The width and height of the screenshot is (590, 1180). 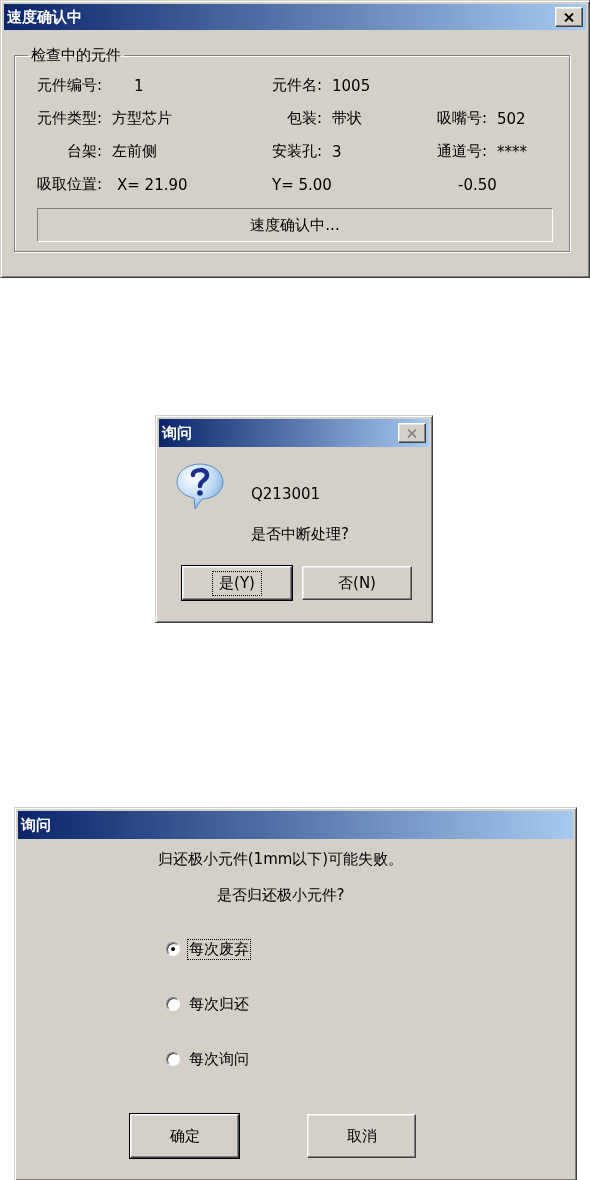 I want to click on field-label: 安装孔:, so click(x=296, y=151).